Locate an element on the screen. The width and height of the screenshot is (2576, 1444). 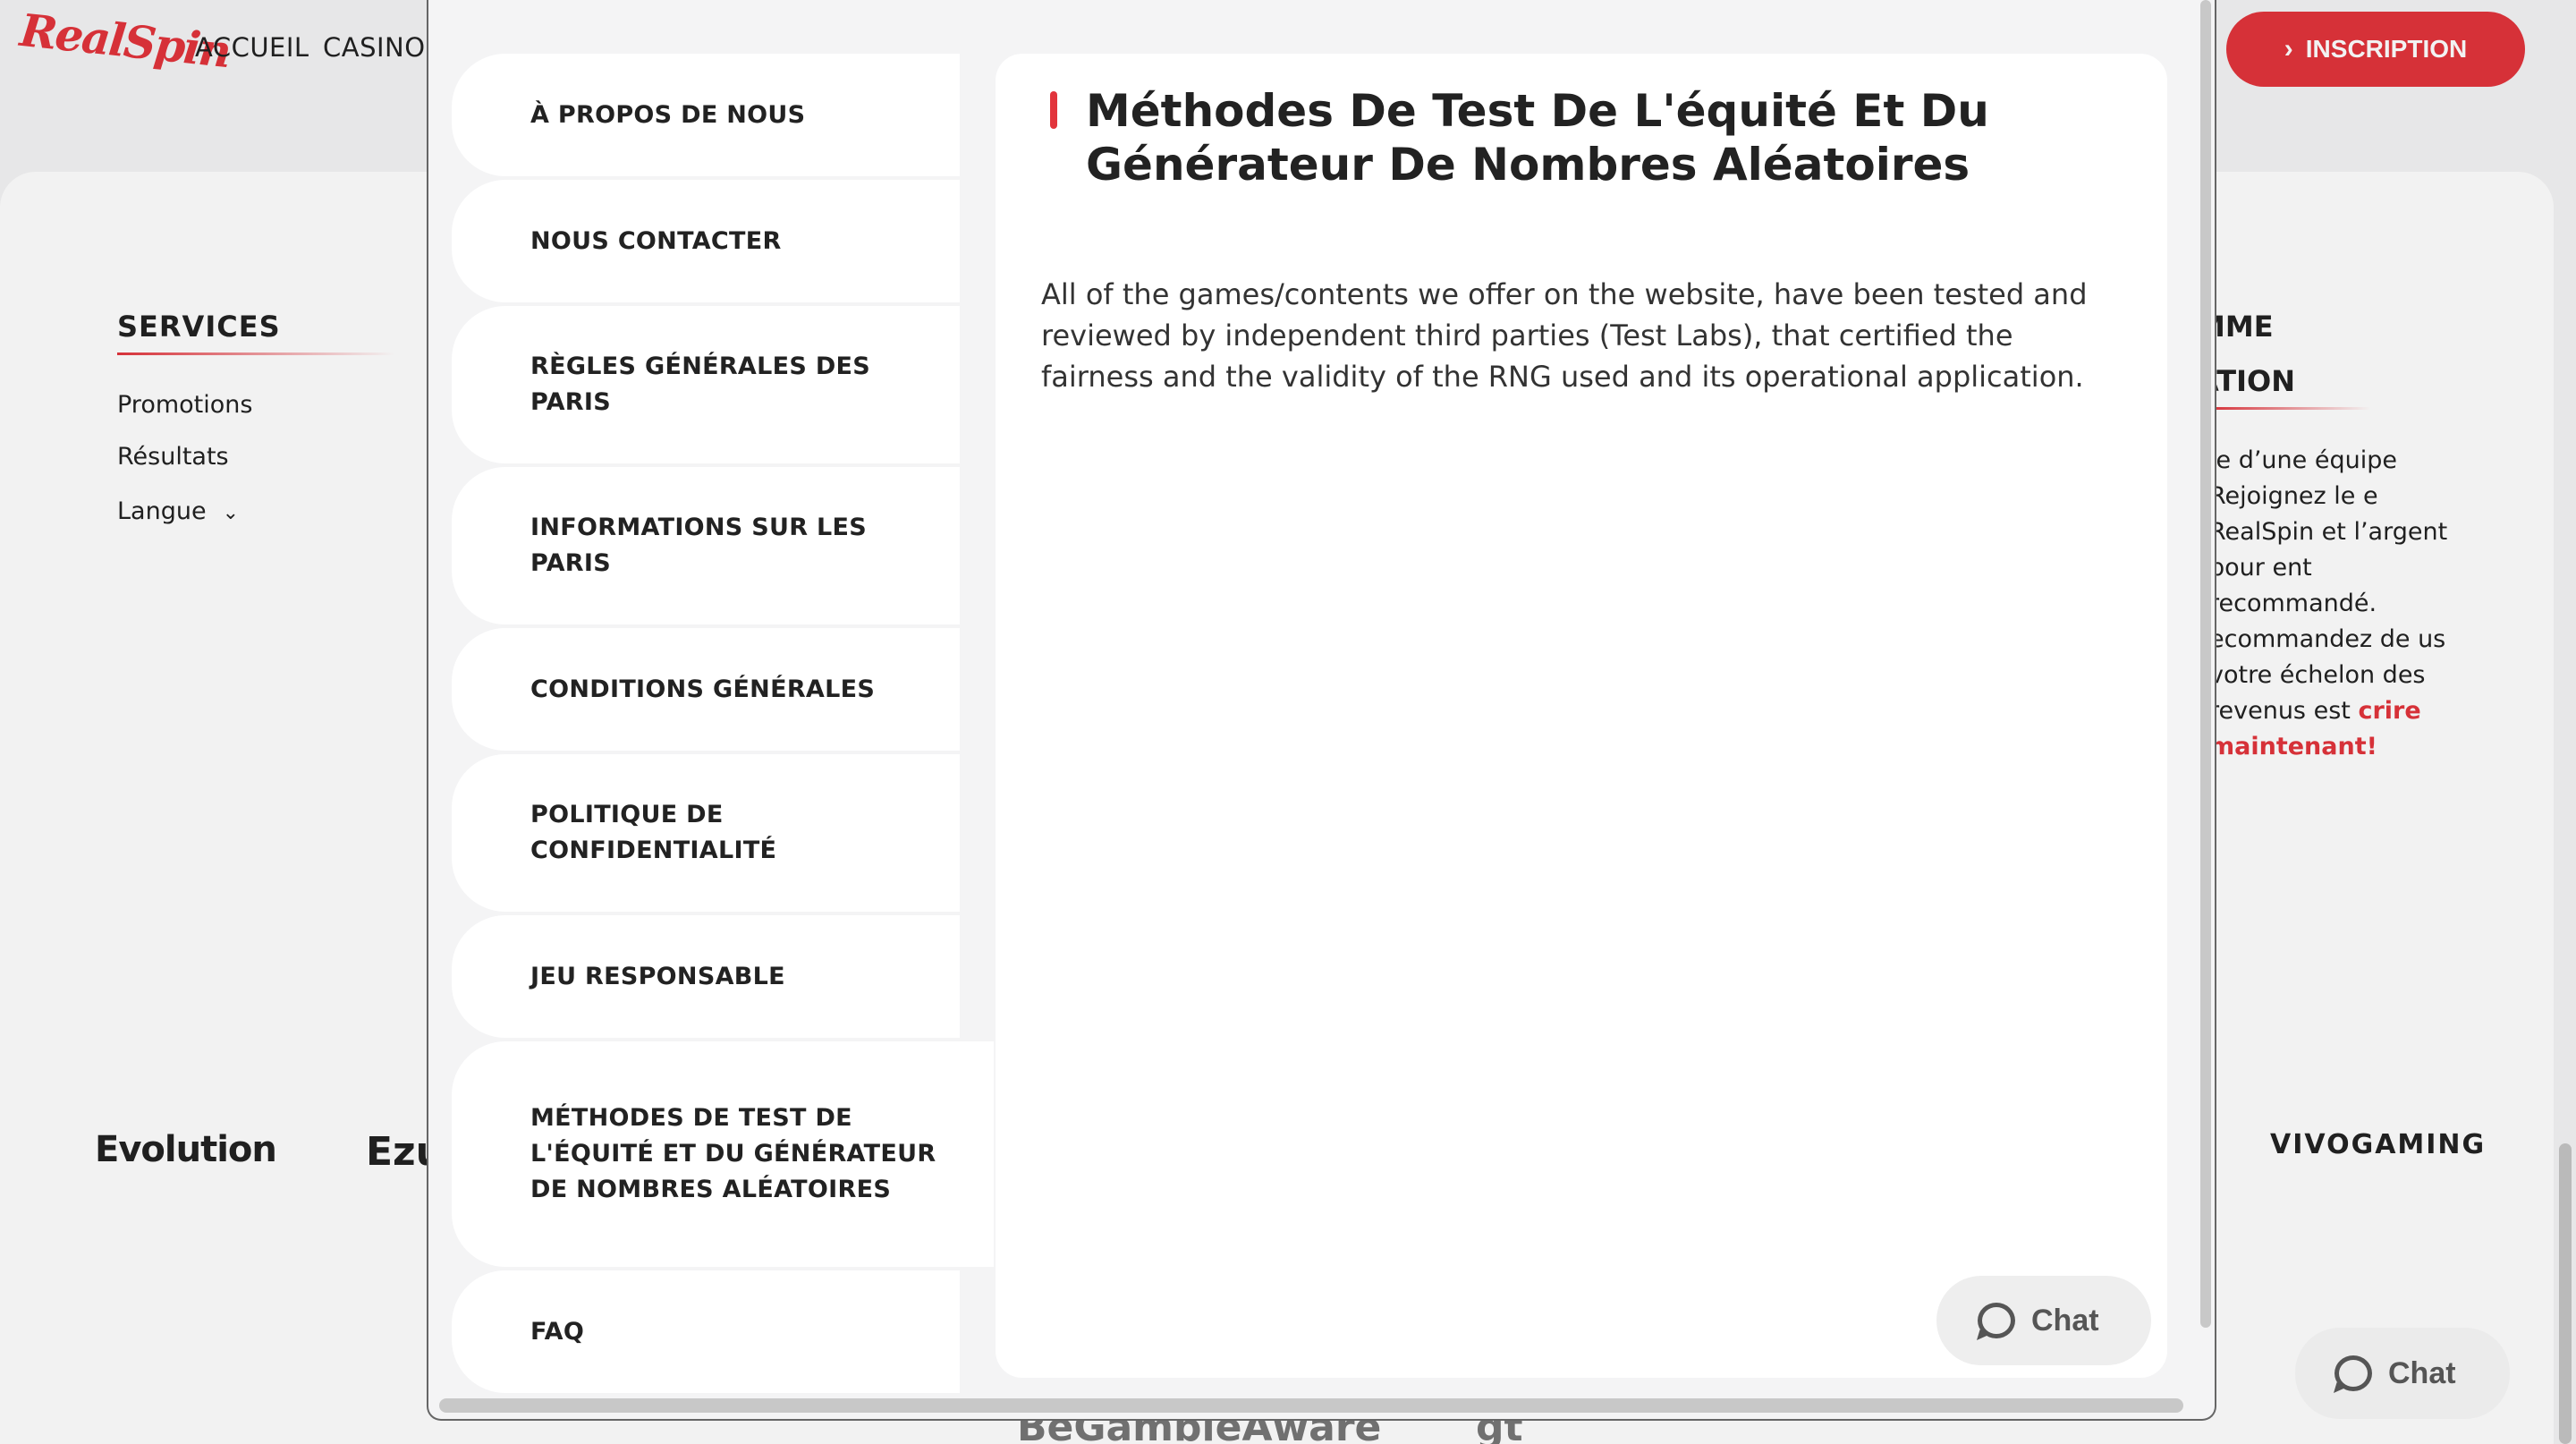
menu-item-label: FAQ is located at coordinates (557, 1331).